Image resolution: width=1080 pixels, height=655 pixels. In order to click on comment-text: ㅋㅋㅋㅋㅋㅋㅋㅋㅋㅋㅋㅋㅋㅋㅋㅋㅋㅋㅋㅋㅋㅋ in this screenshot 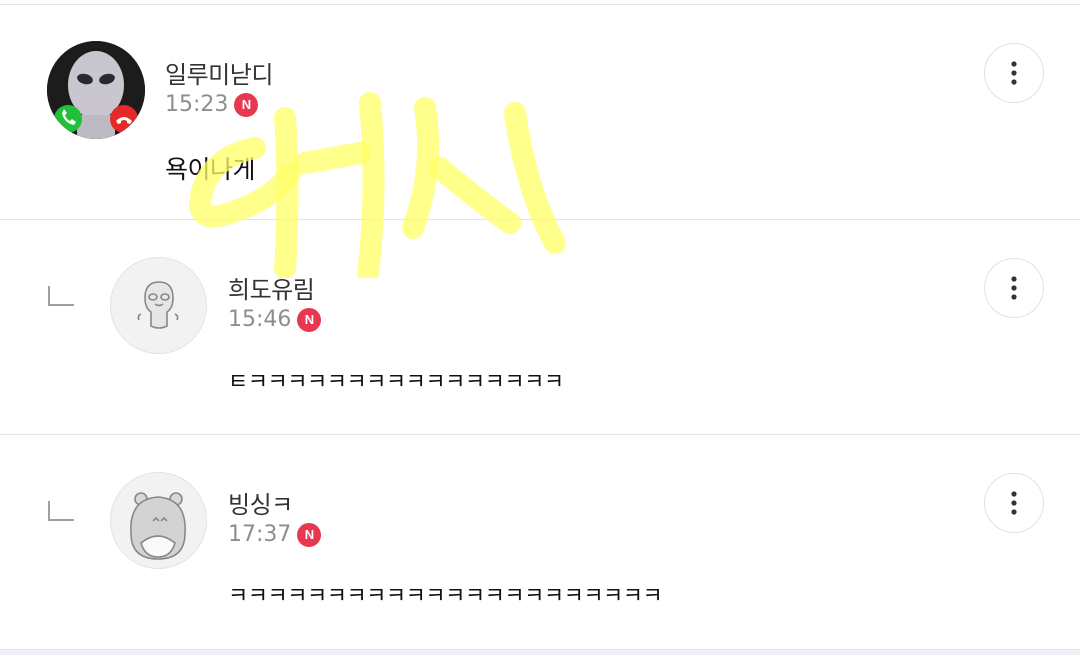, I will do `click(445, 596)`.